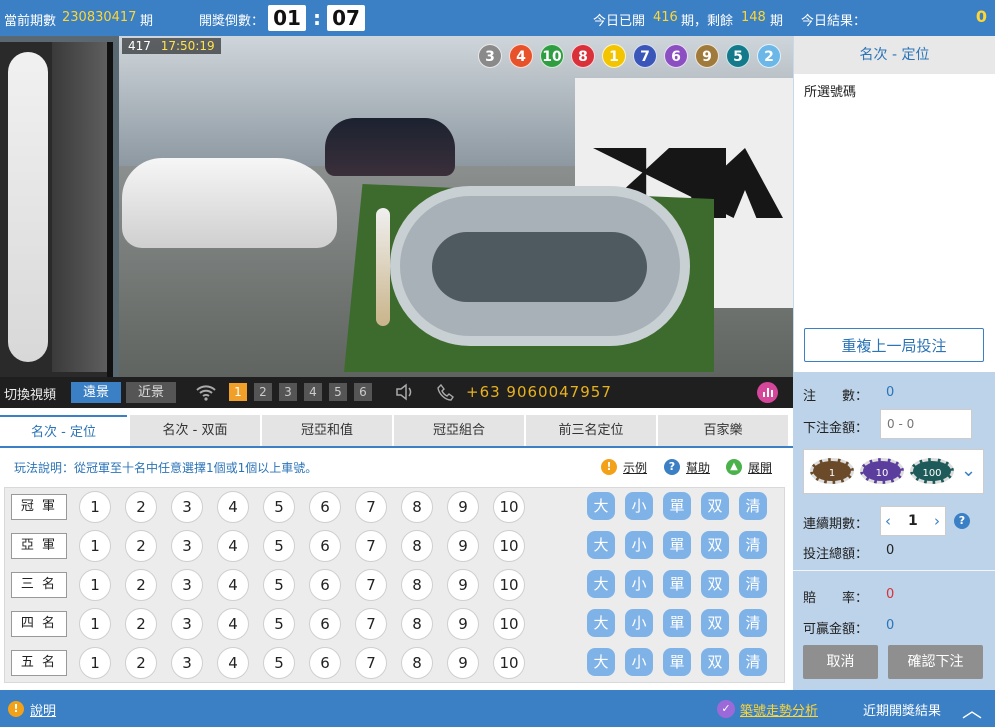  I want to click on camera-2-button: 2, so click(263, 392).